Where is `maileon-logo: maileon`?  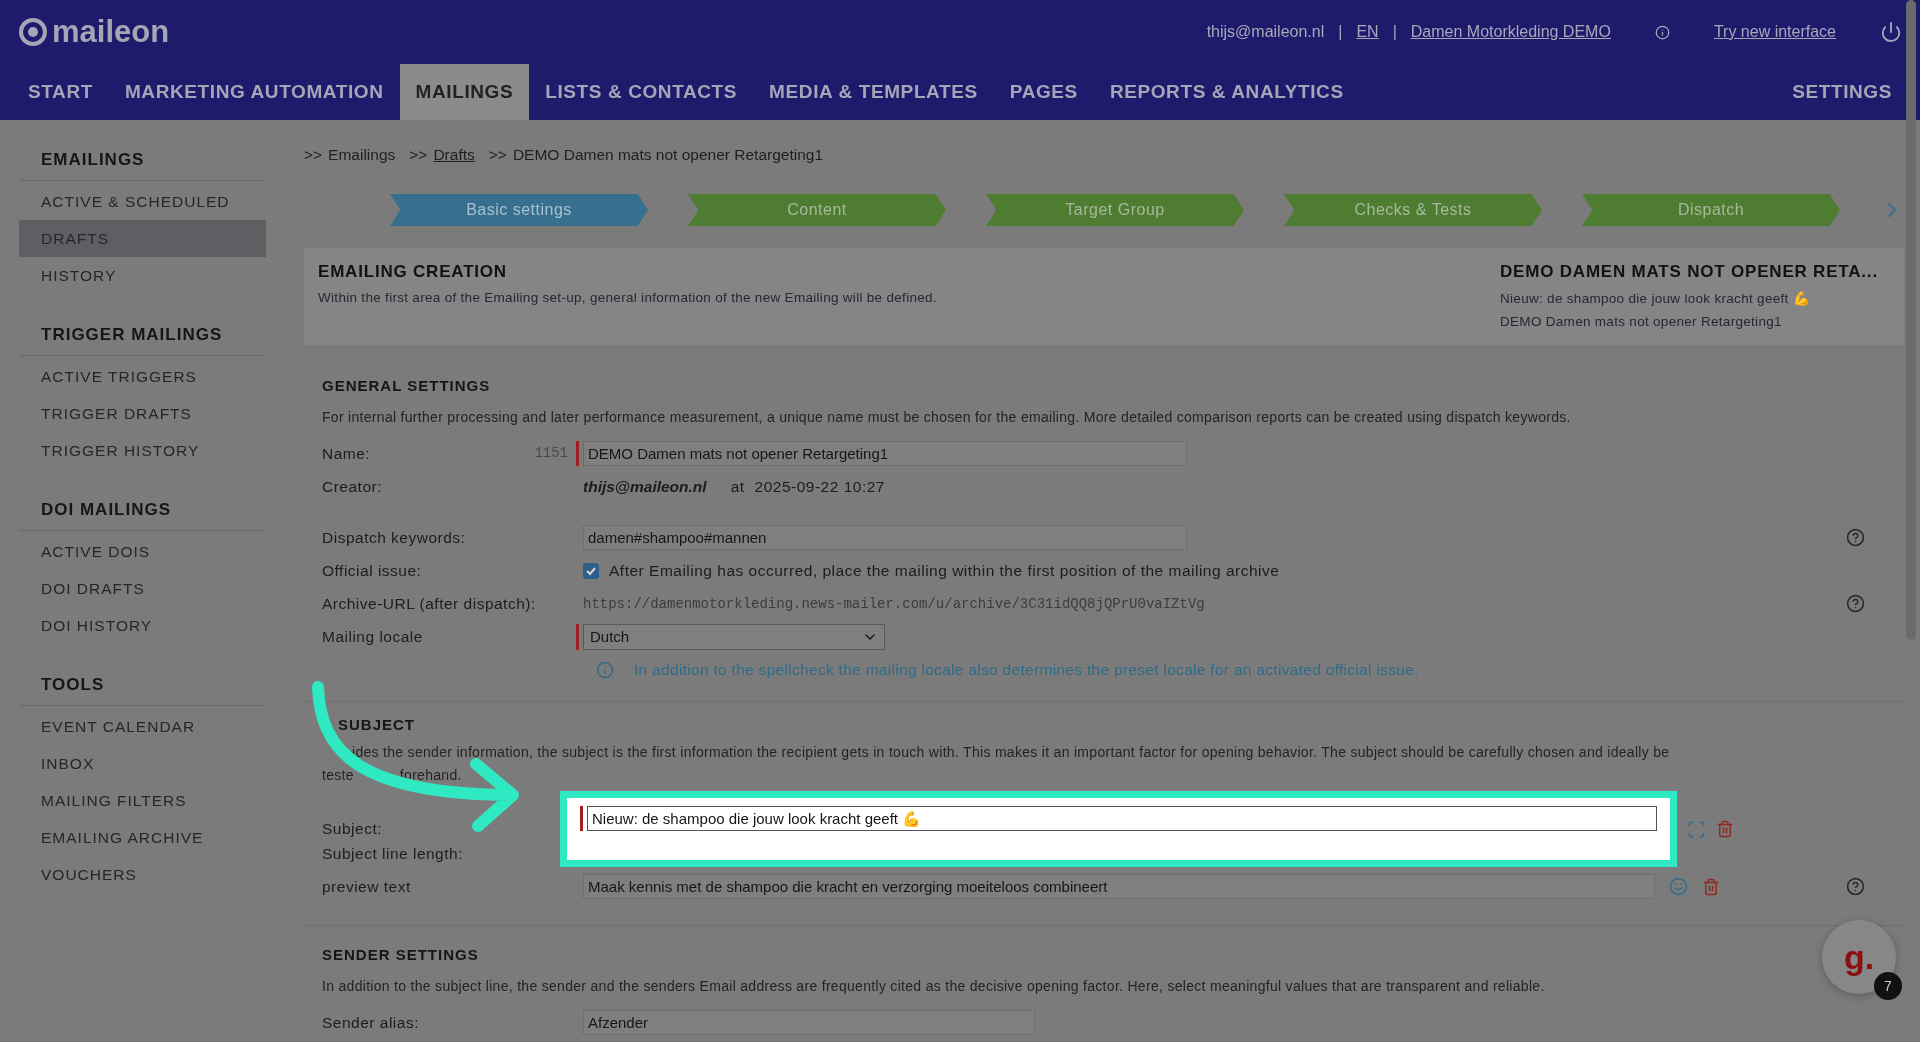
maileon-logo: maileon is located at coordinates (94, 32).